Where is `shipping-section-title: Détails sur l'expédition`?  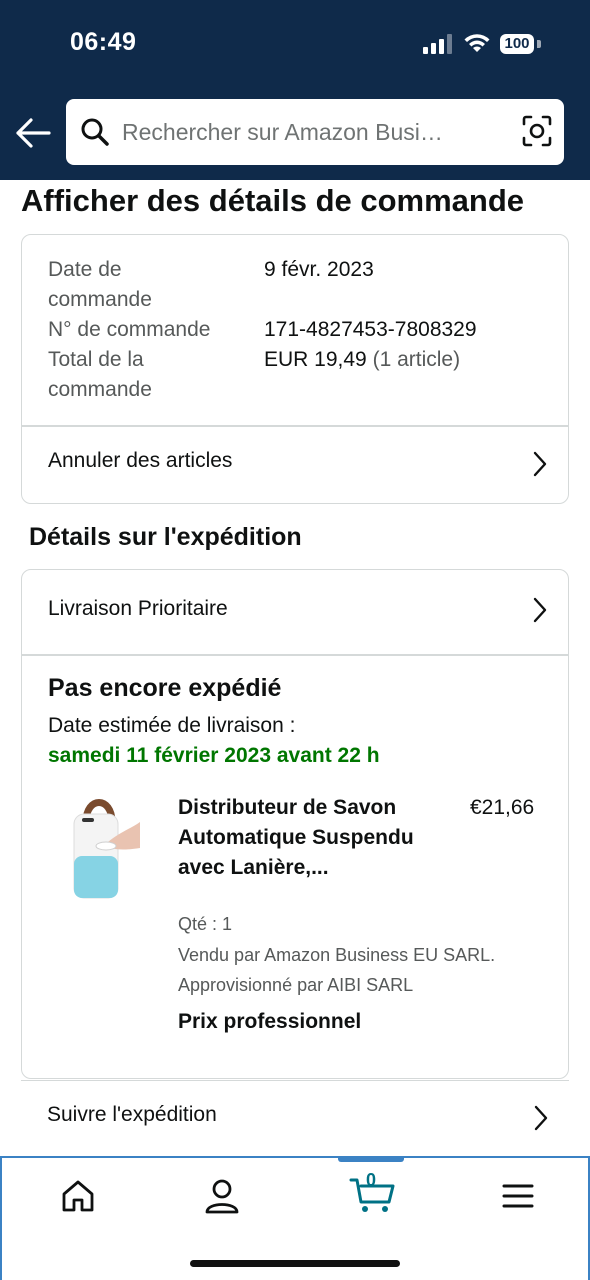 shipping-section-title: Détails sur l'expédition is located at coordinates (165, 537).